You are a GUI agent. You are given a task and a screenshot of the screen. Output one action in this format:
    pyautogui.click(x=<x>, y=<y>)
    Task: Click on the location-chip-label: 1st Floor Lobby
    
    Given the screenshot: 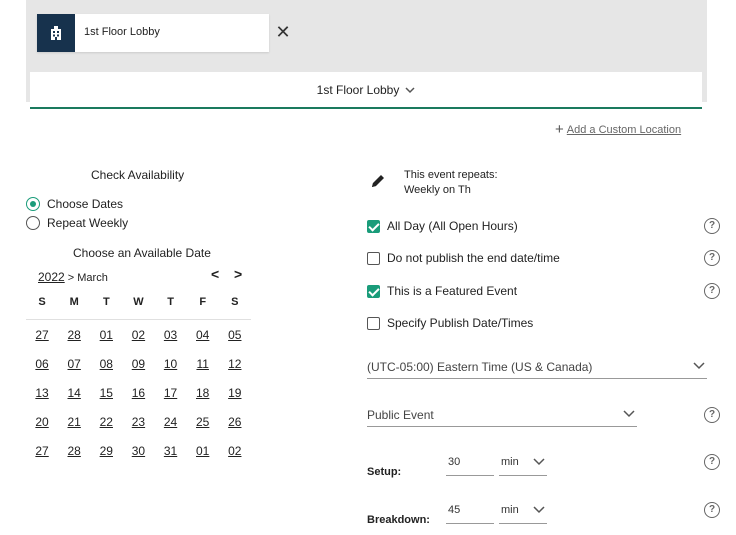 What is the action you would take?
    pyautogui.click(x=122, y=32)
    